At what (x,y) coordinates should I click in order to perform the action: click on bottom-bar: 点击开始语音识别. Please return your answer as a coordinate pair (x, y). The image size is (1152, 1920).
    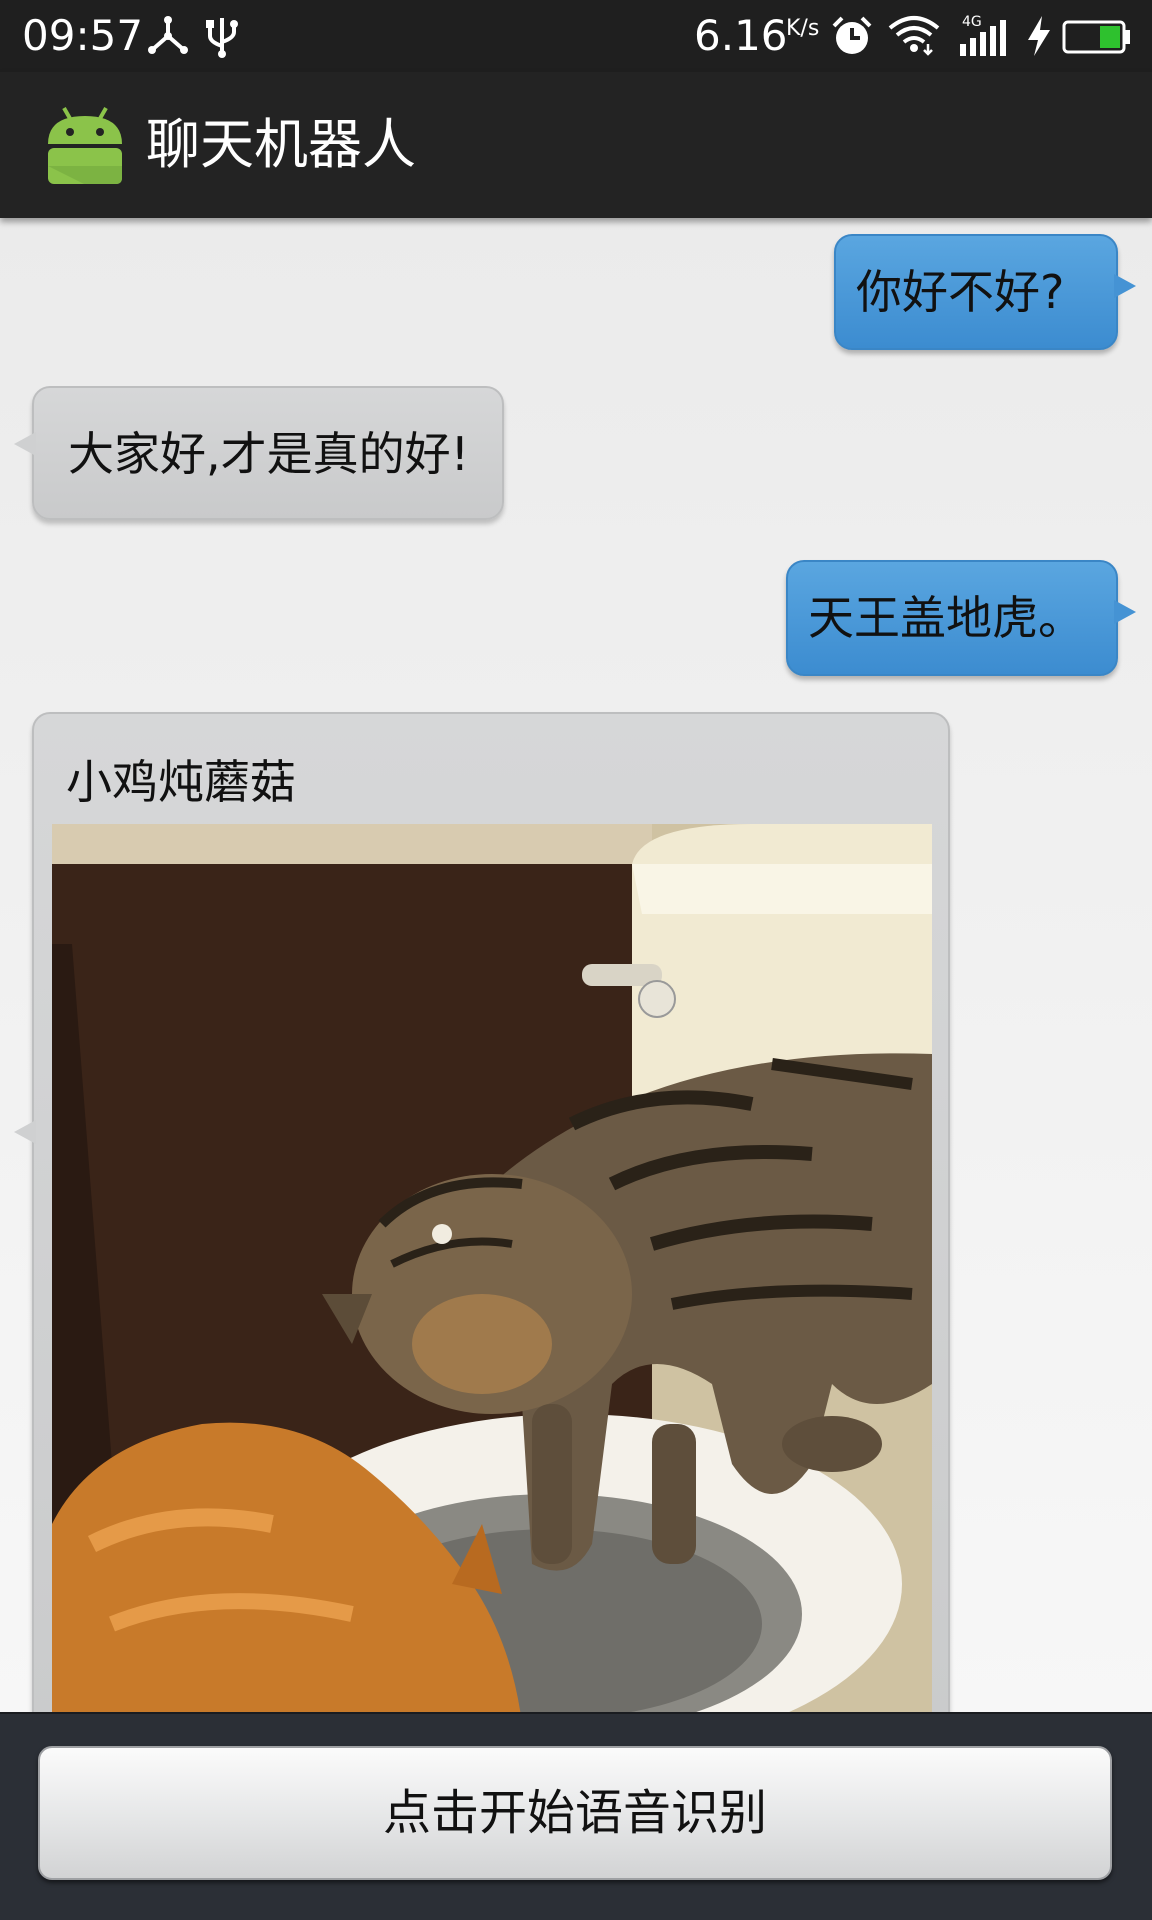
    Looking at the image, I should click on (576, 1816).